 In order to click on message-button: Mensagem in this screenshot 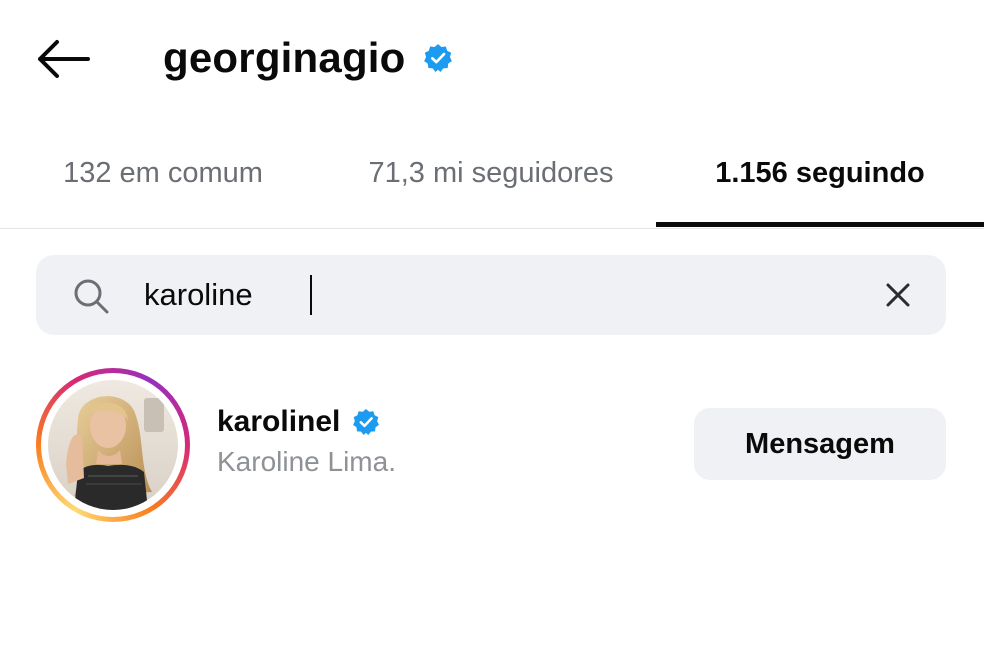, I will do `click(820, 444)`.